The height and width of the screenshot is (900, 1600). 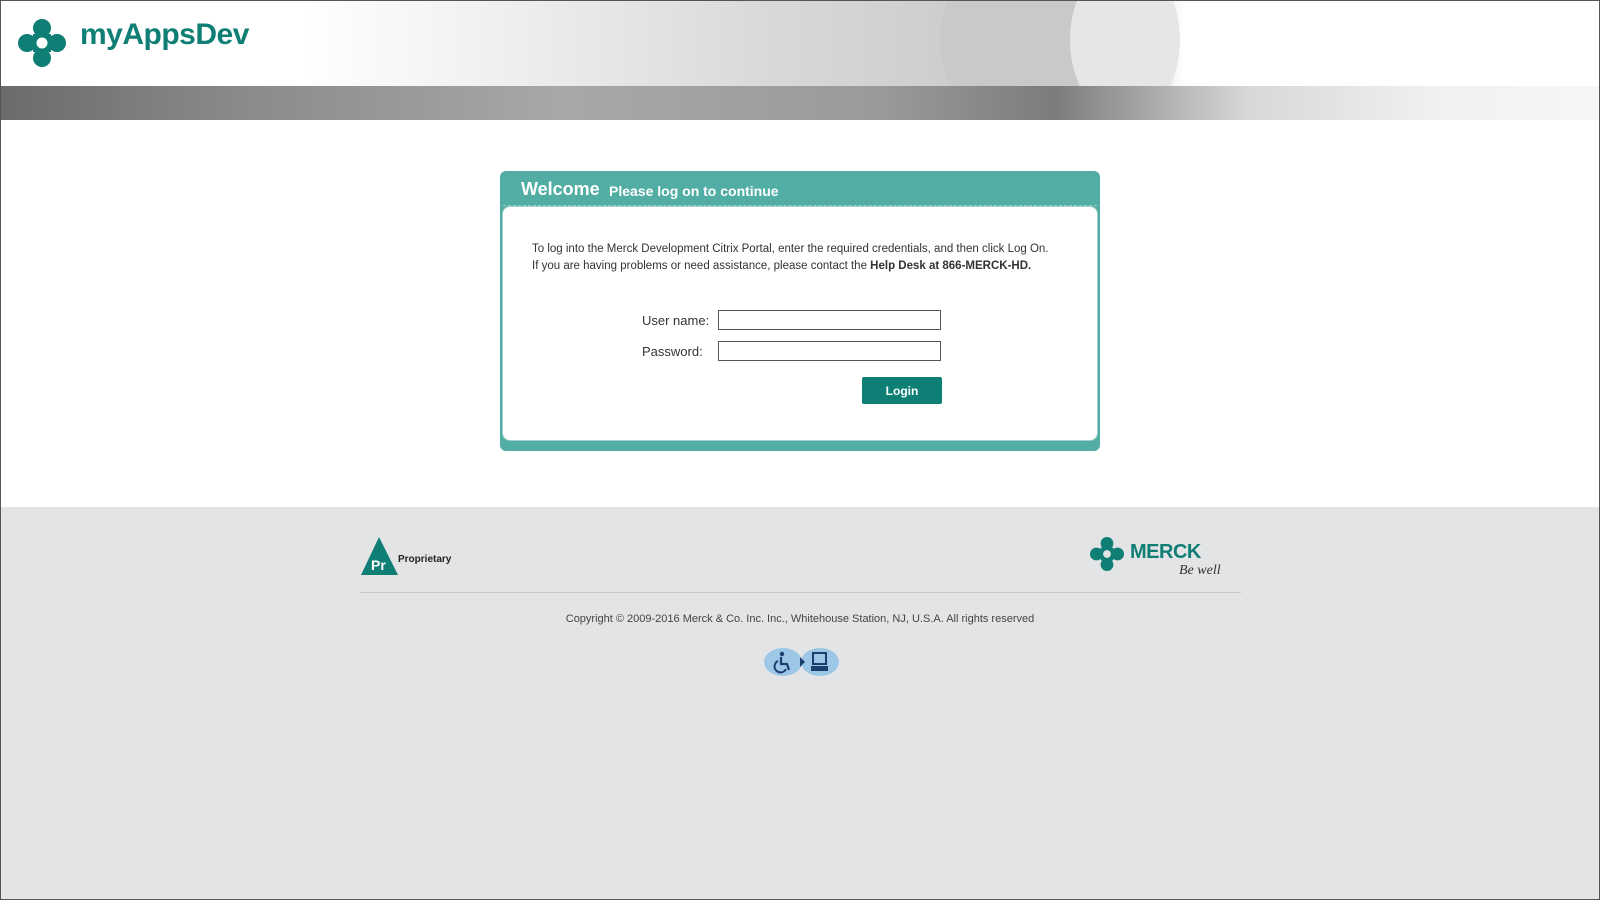 I want to click on accessibility-icon, so click(x=802, y=662).